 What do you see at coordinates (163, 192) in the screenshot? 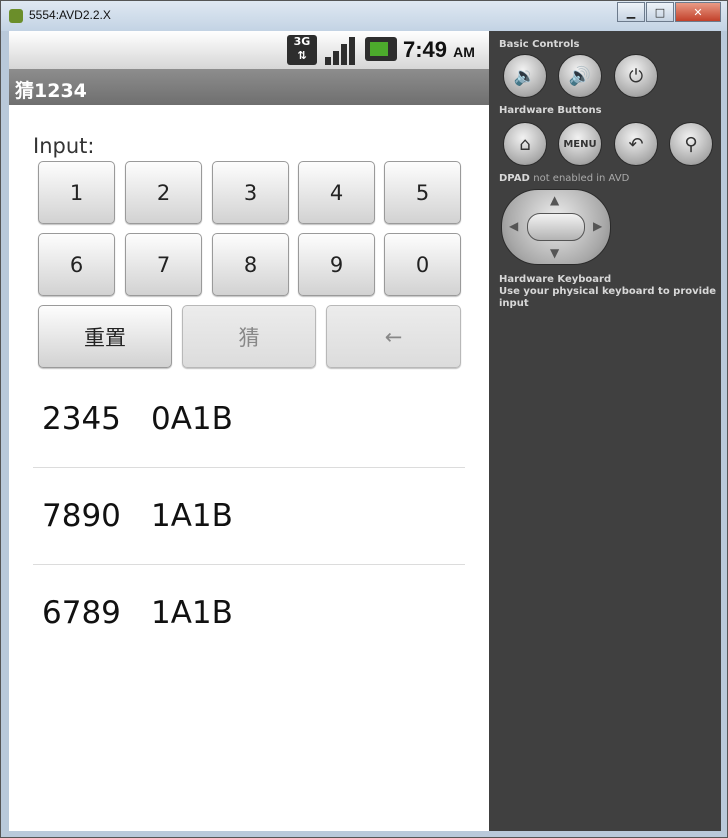
I see `digit-button-2: 2` at bounding box center [163, 192].